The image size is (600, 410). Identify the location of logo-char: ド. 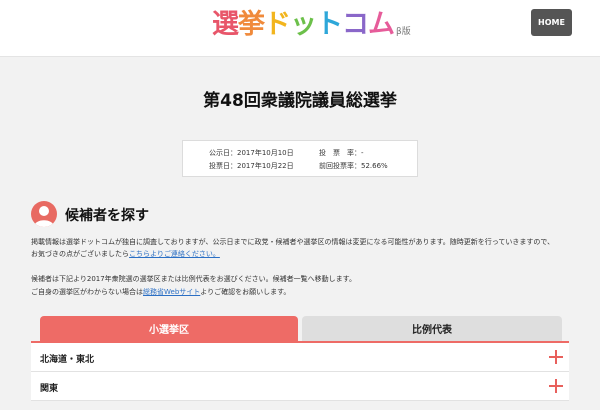
(277, 24).